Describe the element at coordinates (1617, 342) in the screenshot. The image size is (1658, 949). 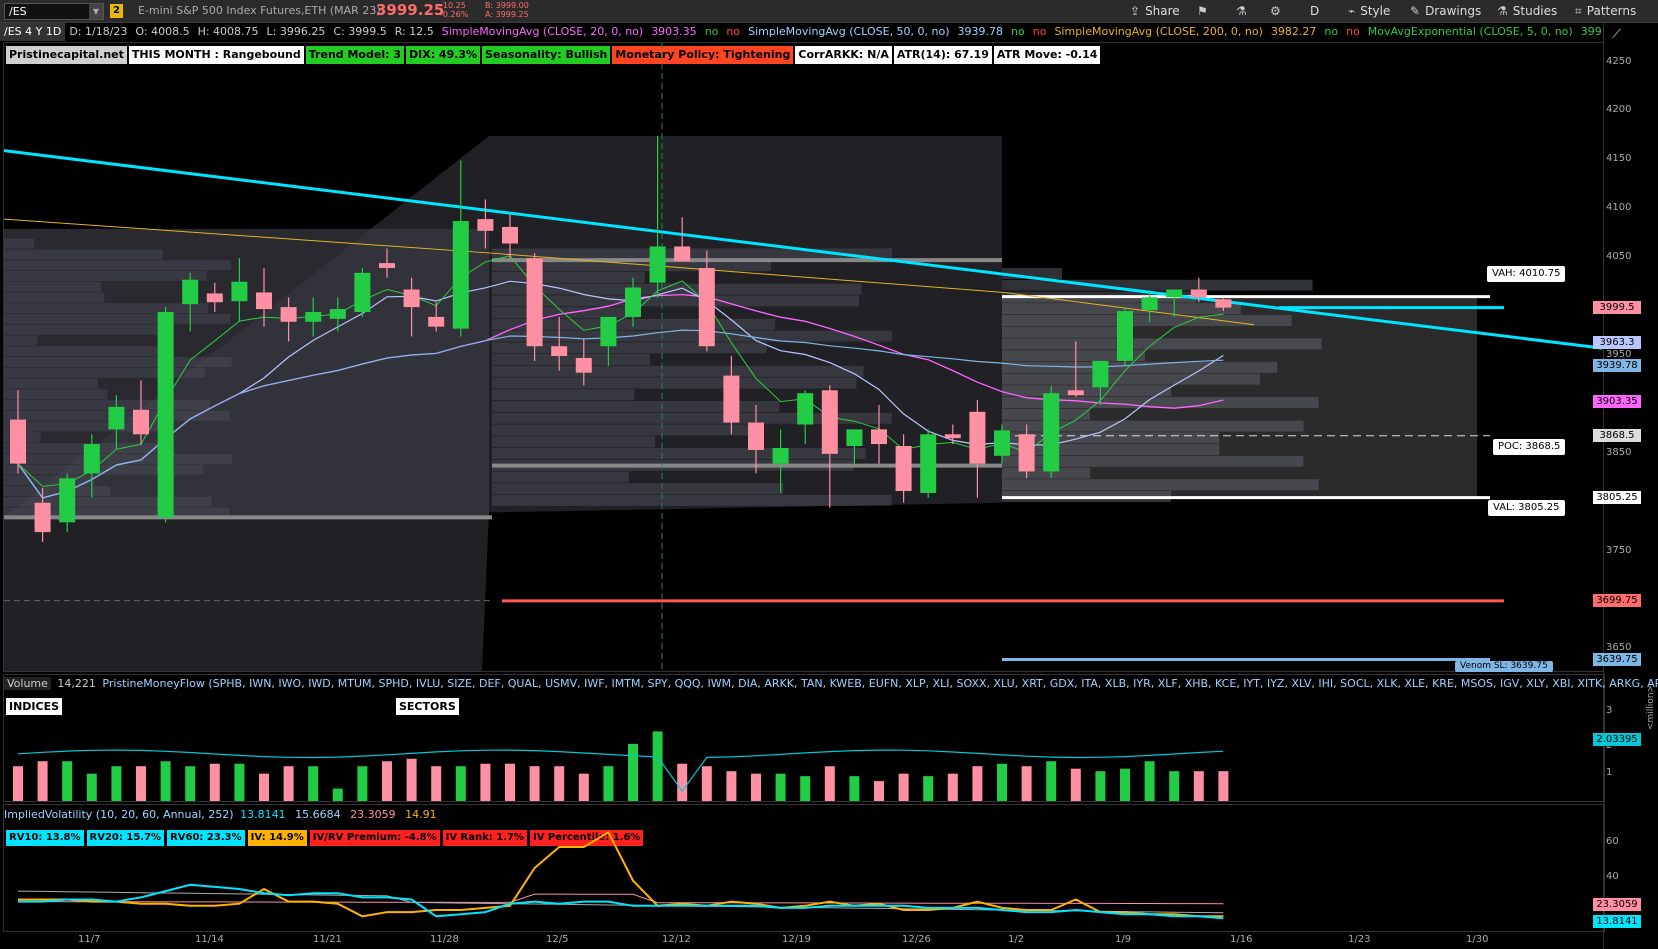
I see `price-tag-1: 3963.3` at that location.